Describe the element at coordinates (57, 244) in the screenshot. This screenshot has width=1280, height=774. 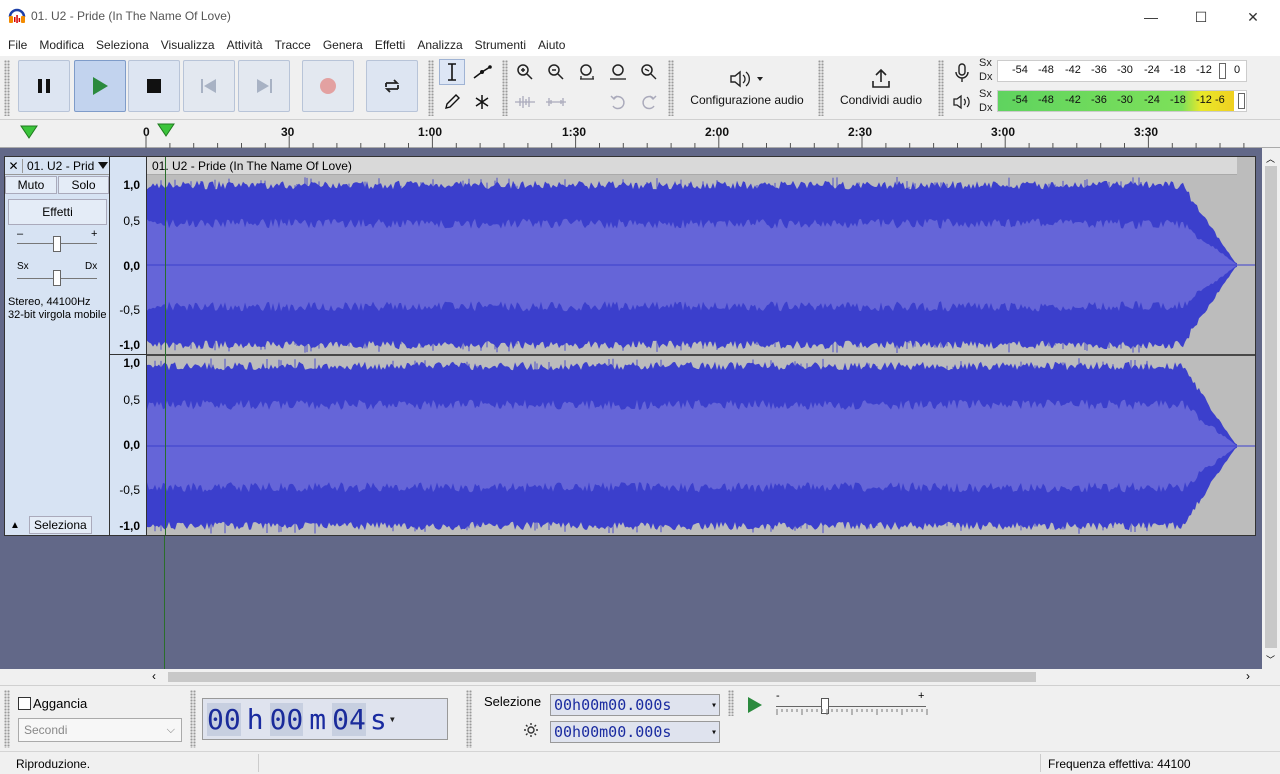
I see `gain-slider-thumb` at that location.